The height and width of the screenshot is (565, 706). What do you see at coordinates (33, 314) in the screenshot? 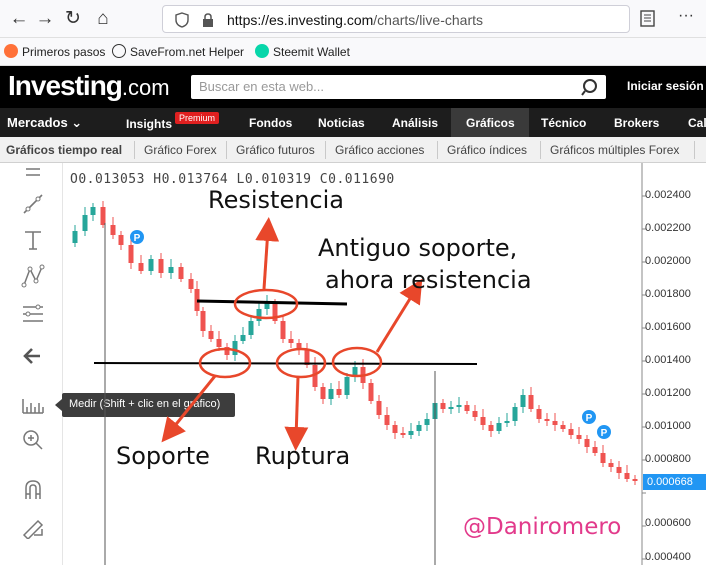
I see `fibonacci-icon` at bounding box center [33, 314].